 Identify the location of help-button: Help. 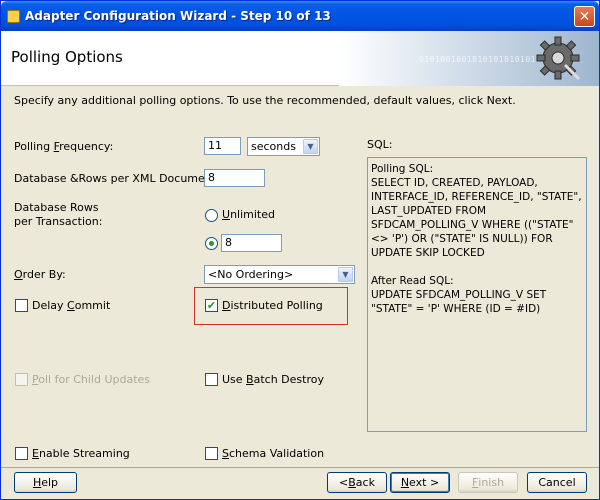
(45, 482).